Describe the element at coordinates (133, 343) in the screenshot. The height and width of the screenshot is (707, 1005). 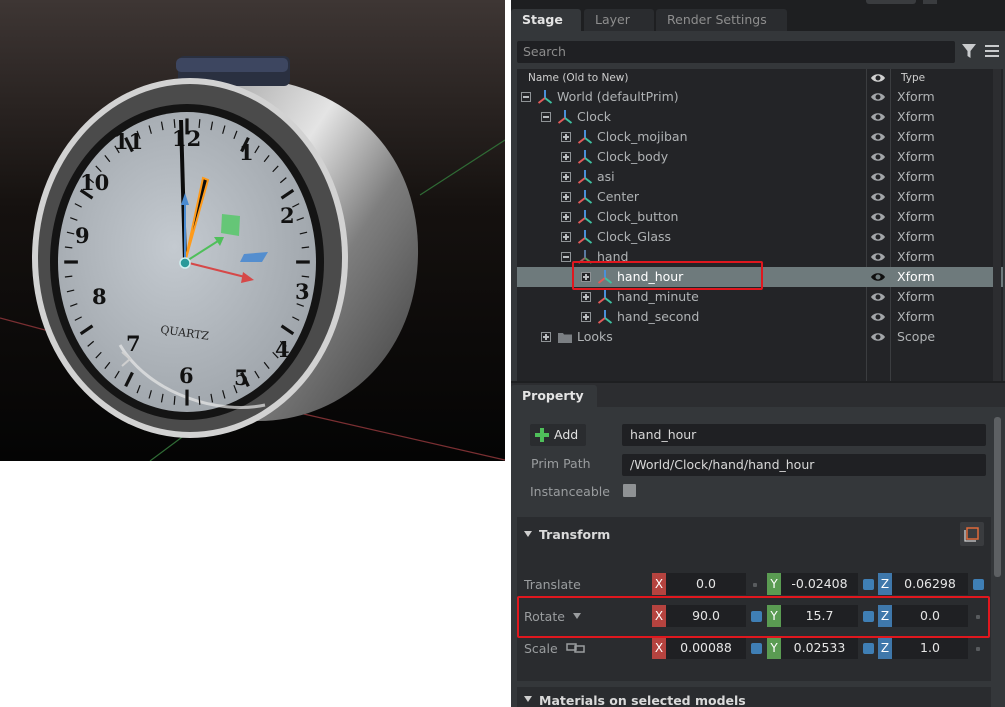
I see `numeral-7: 7` at that location.